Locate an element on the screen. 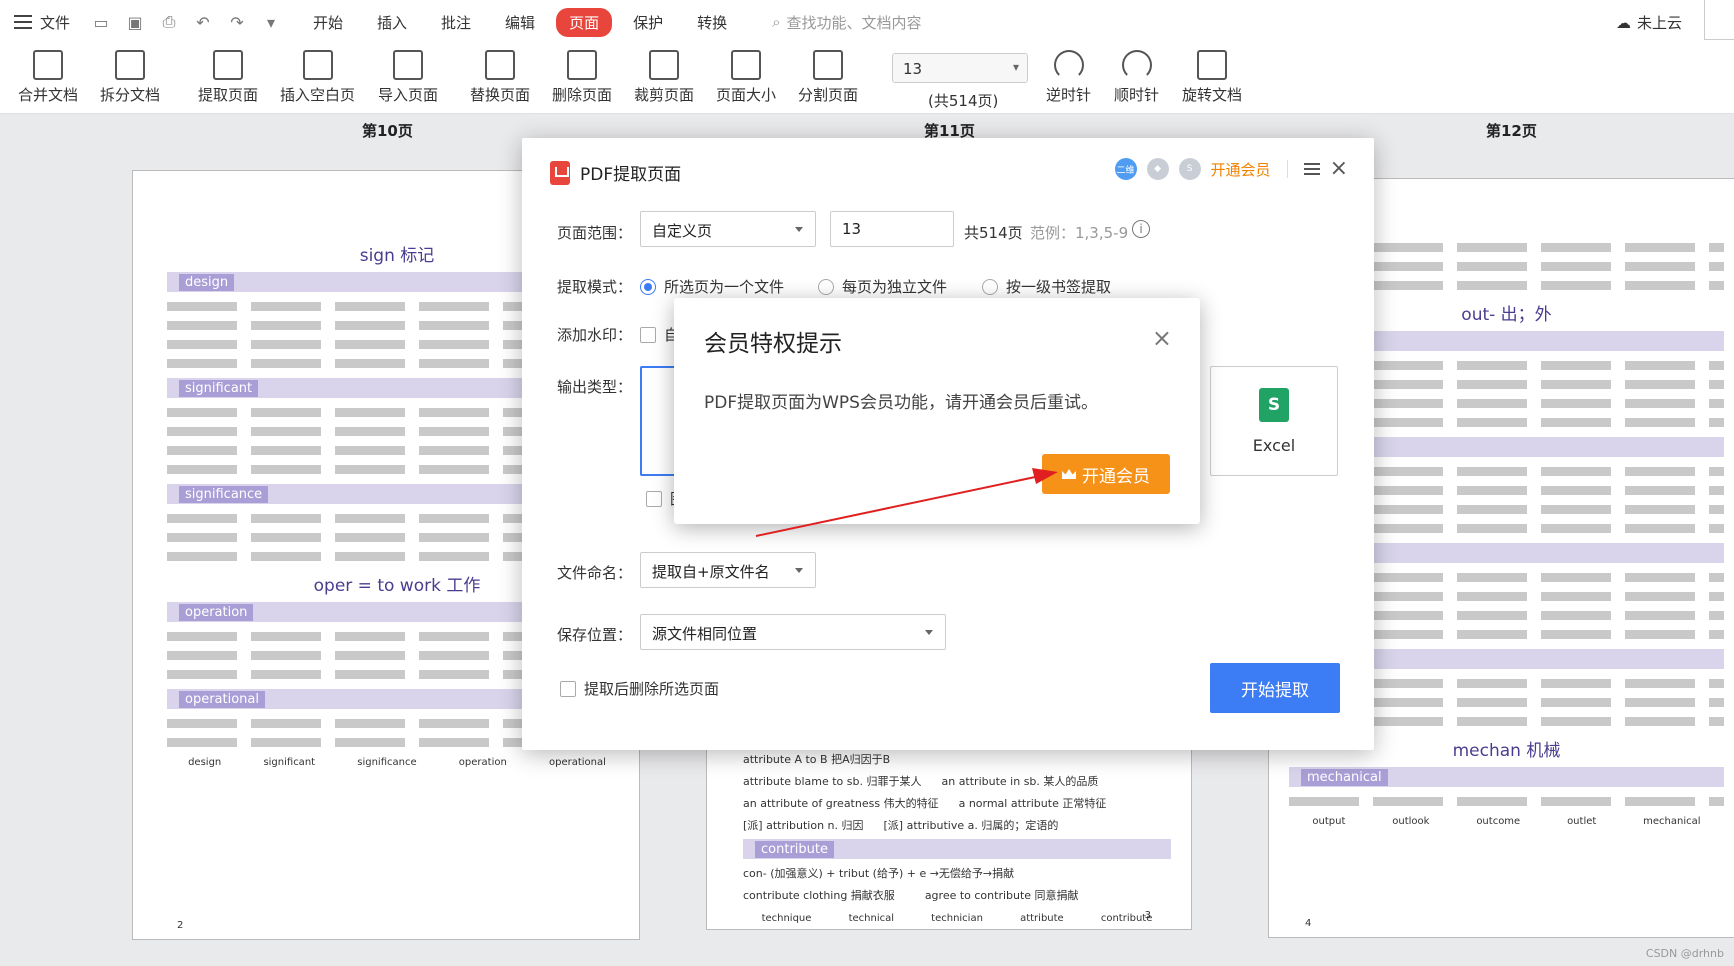 The height and width of the screenshot is (966, 1734). arrow-line is located at coordinates (898, 506).